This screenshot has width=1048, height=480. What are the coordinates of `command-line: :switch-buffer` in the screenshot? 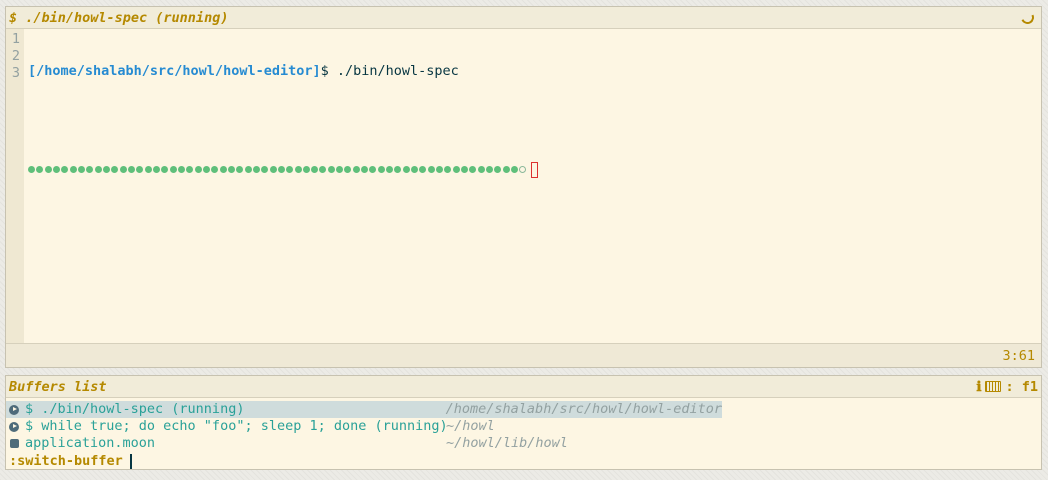 It's located at (523, 461).